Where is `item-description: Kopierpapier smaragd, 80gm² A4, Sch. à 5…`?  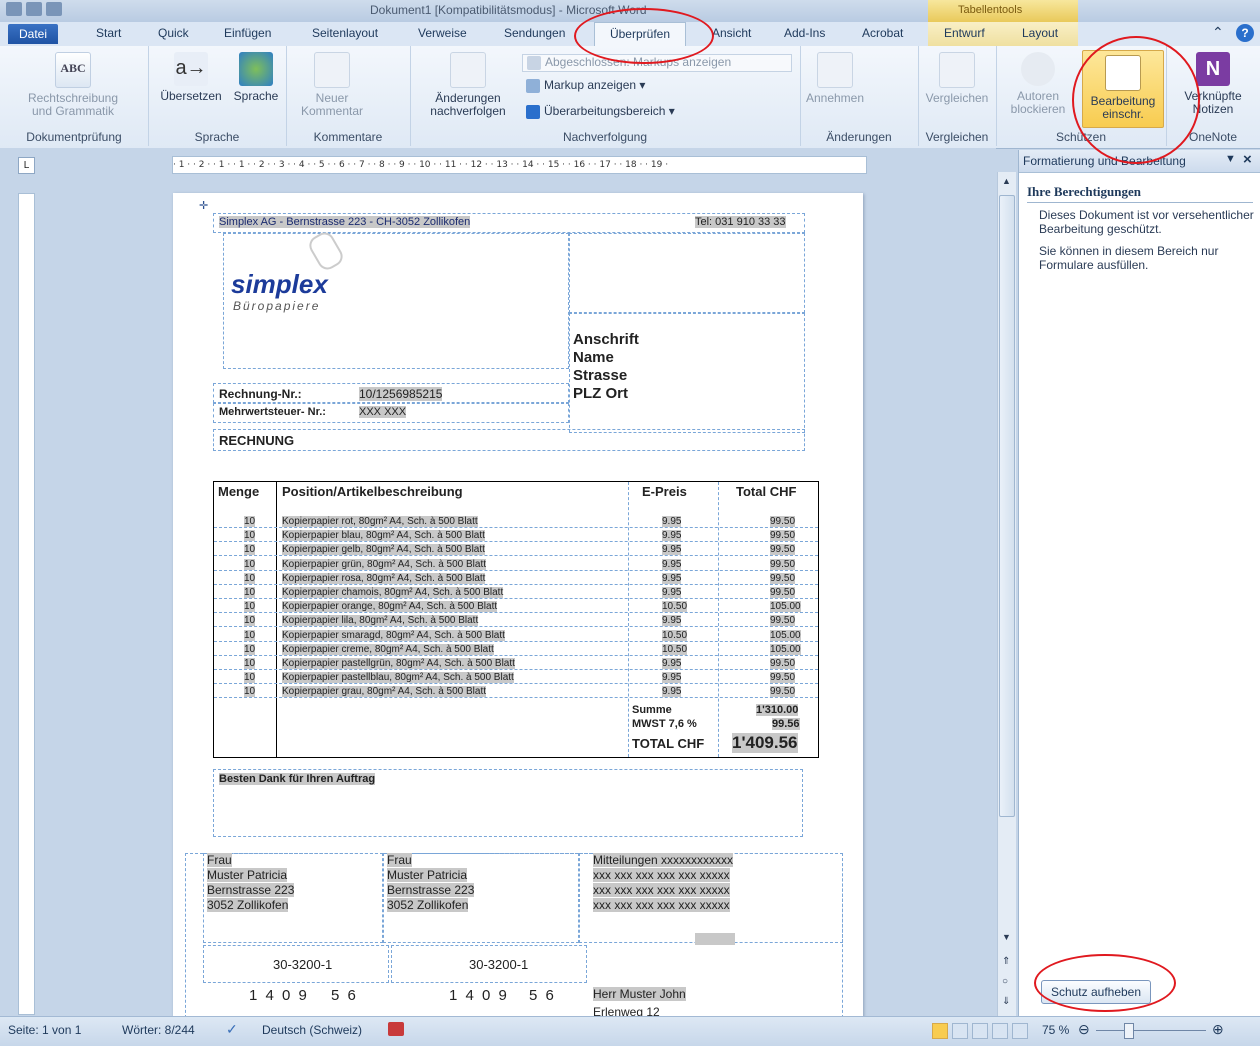 item-description: Kopierpapier smaragd, 80gm² A4, Sch. à 5… is located at coordinates (393, 635).